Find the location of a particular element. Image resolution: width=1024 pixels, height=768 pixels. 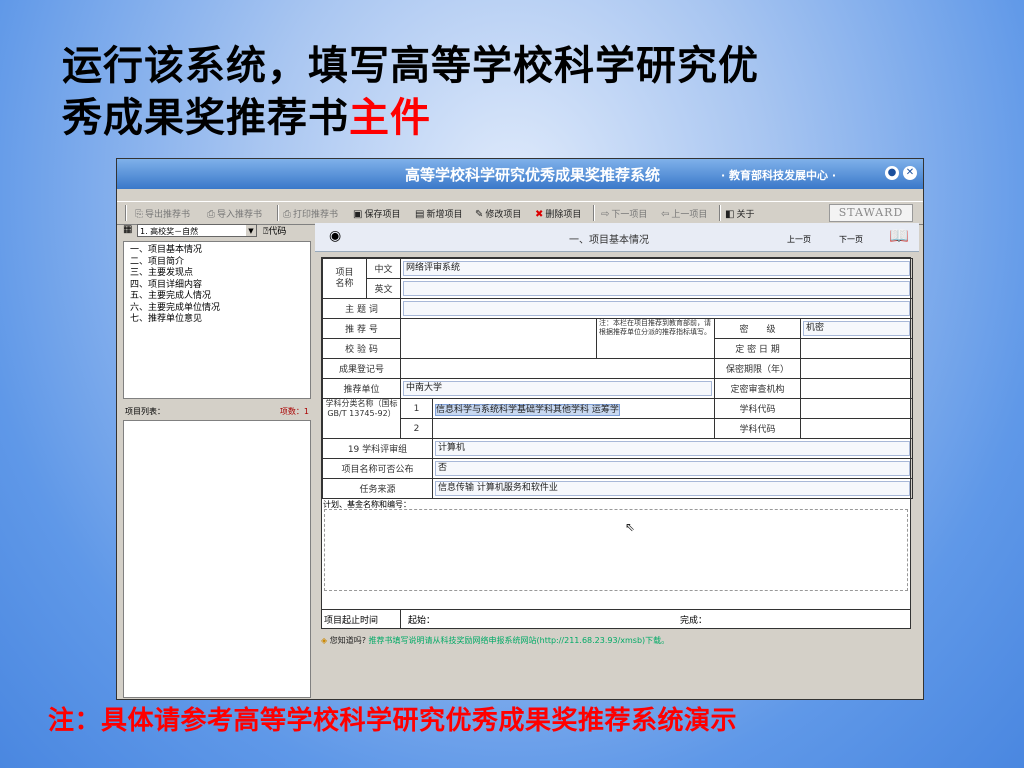

form-header: ◉ 一、项目基本情况 上一页 下一页 📖 is located at coordinates (617, 237).